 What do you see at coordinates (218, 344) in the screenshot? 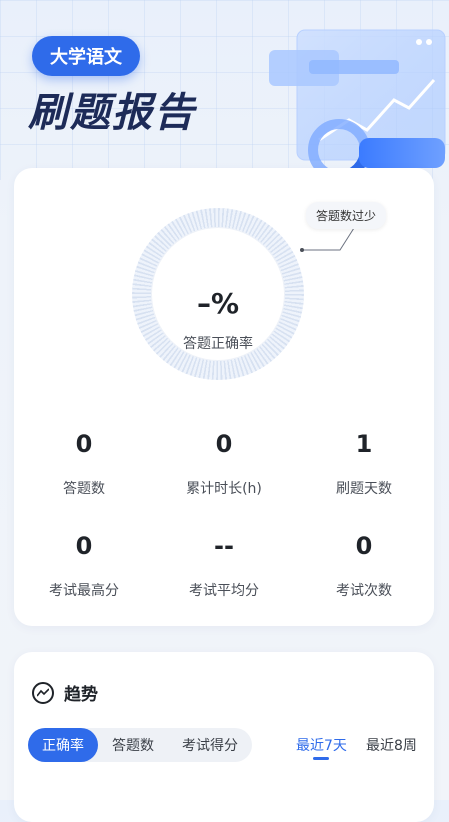
I see `accuracy-label: 答题正确率` at bounding box center [218, 344].